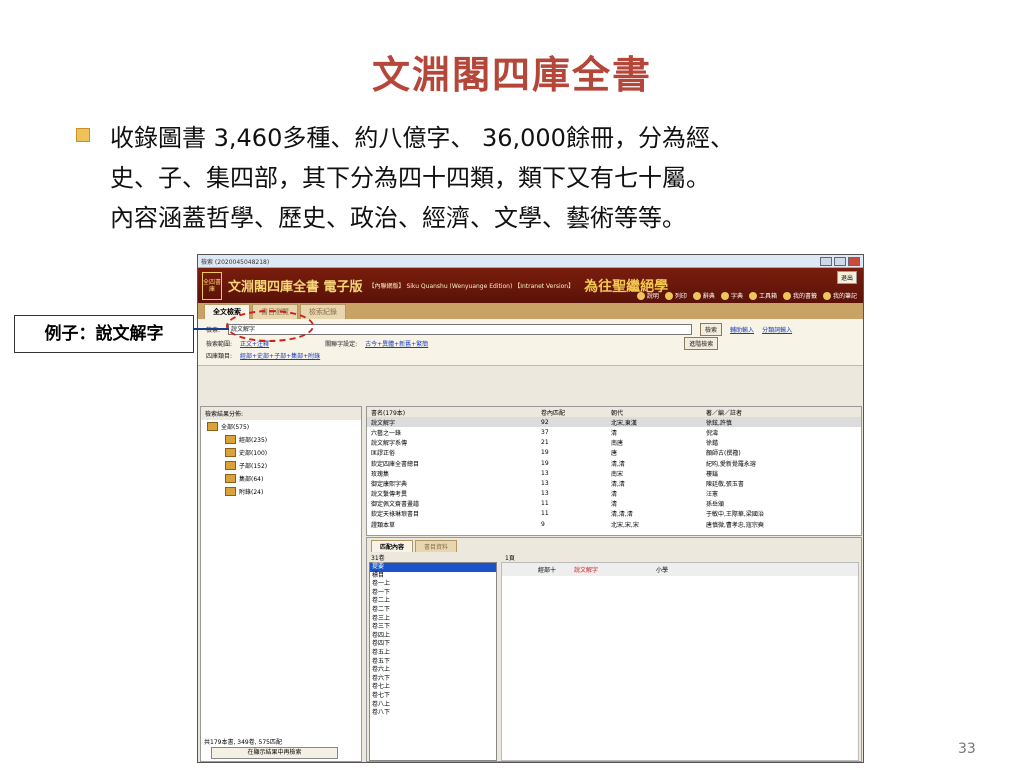 The width and height of the screenshot is (1024, 768). I want to click on range-label: 檢索範圍:, so click(219, 344).